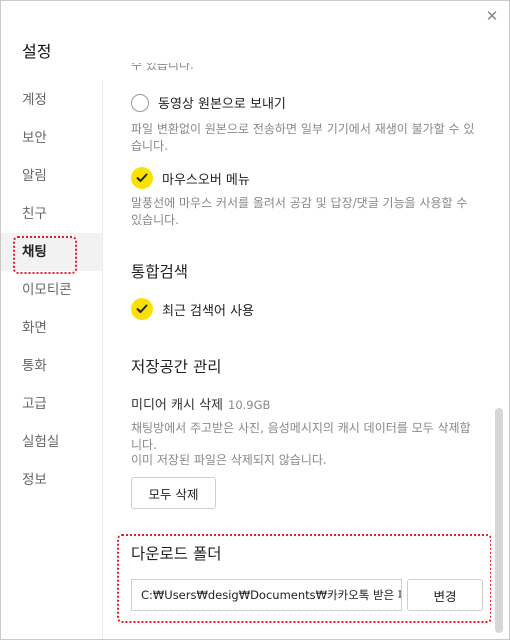 This screenshot has width=510, height=640. What do you see at coordinates (229, 460) in the screenshot?
I see `storage-desc-2: 이미 저장된 파일은 삭제되지 않습니다.` at bounding box center [229, 460].